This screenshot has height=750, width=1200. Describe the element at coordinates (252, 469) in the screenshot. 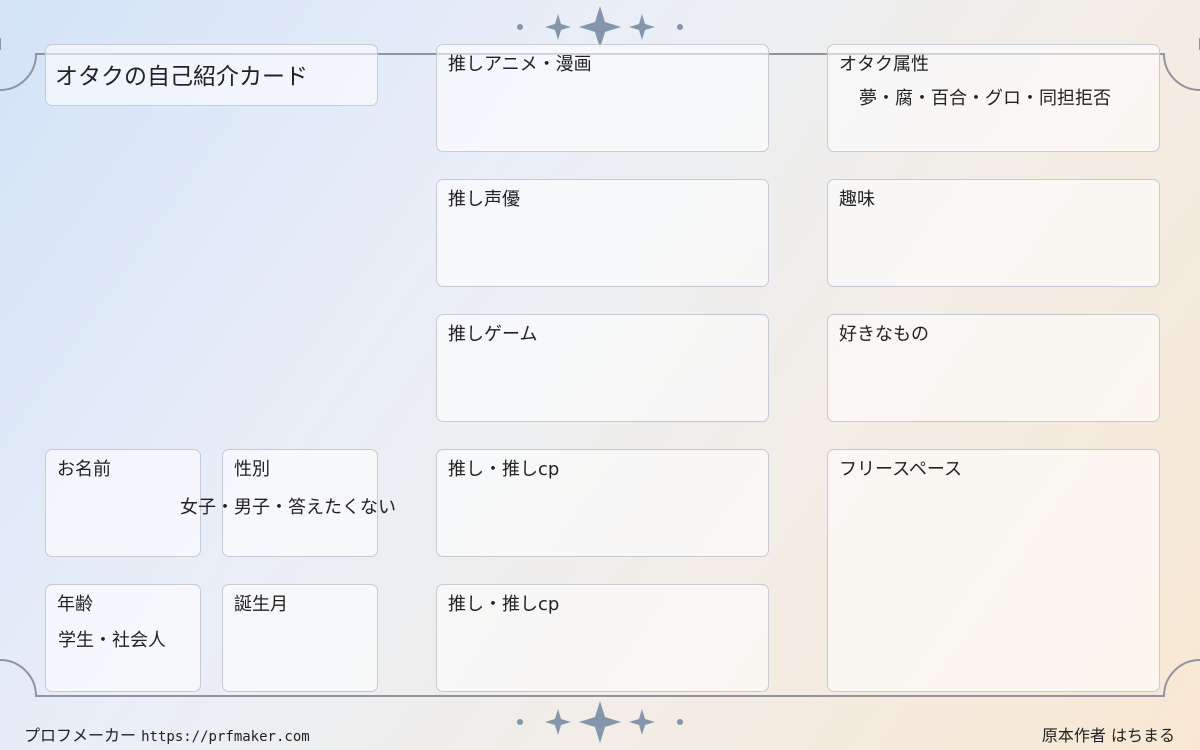

I see `gender-label: 性別` at that location.